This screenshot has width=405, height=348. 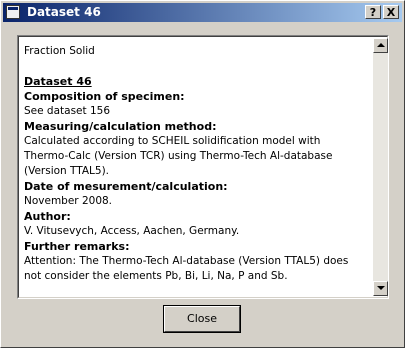 I want to click on arrow-down-icon, so click(x=381, y=288).